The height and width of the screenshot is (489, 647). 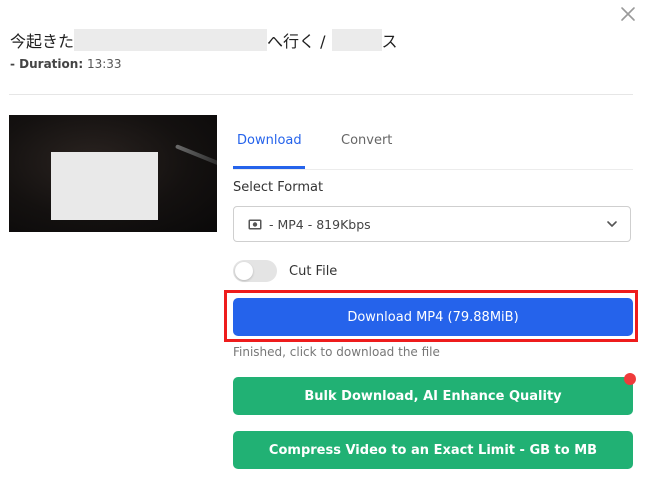 What do you see at coordinates (244, 271) in the screenshot?
I see `toggle-knob` at bounding box center [244, 271].